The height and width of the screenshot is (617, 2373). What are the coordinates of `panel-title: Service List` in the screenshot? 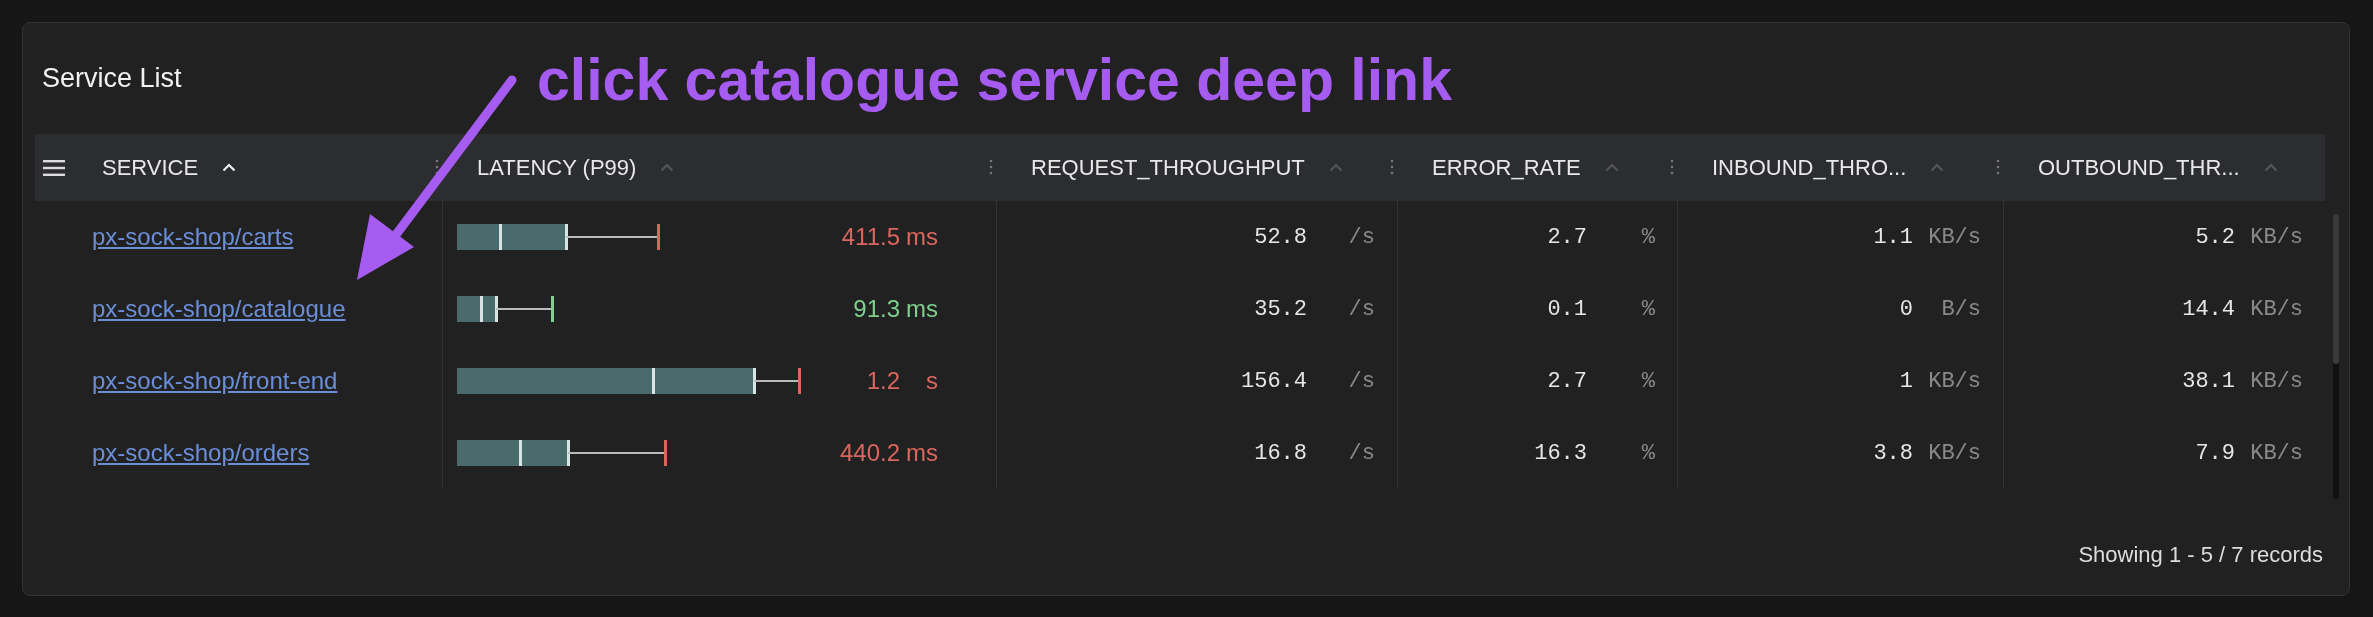 It's located at (112, 79).